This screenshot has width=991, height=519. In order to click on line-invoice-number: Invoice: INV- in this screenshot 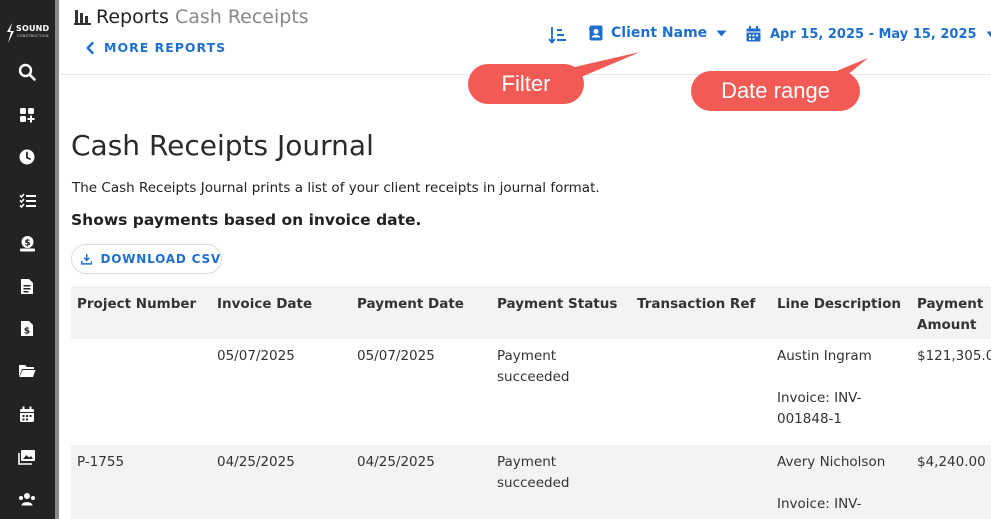, I will do `click(819, 504)`.